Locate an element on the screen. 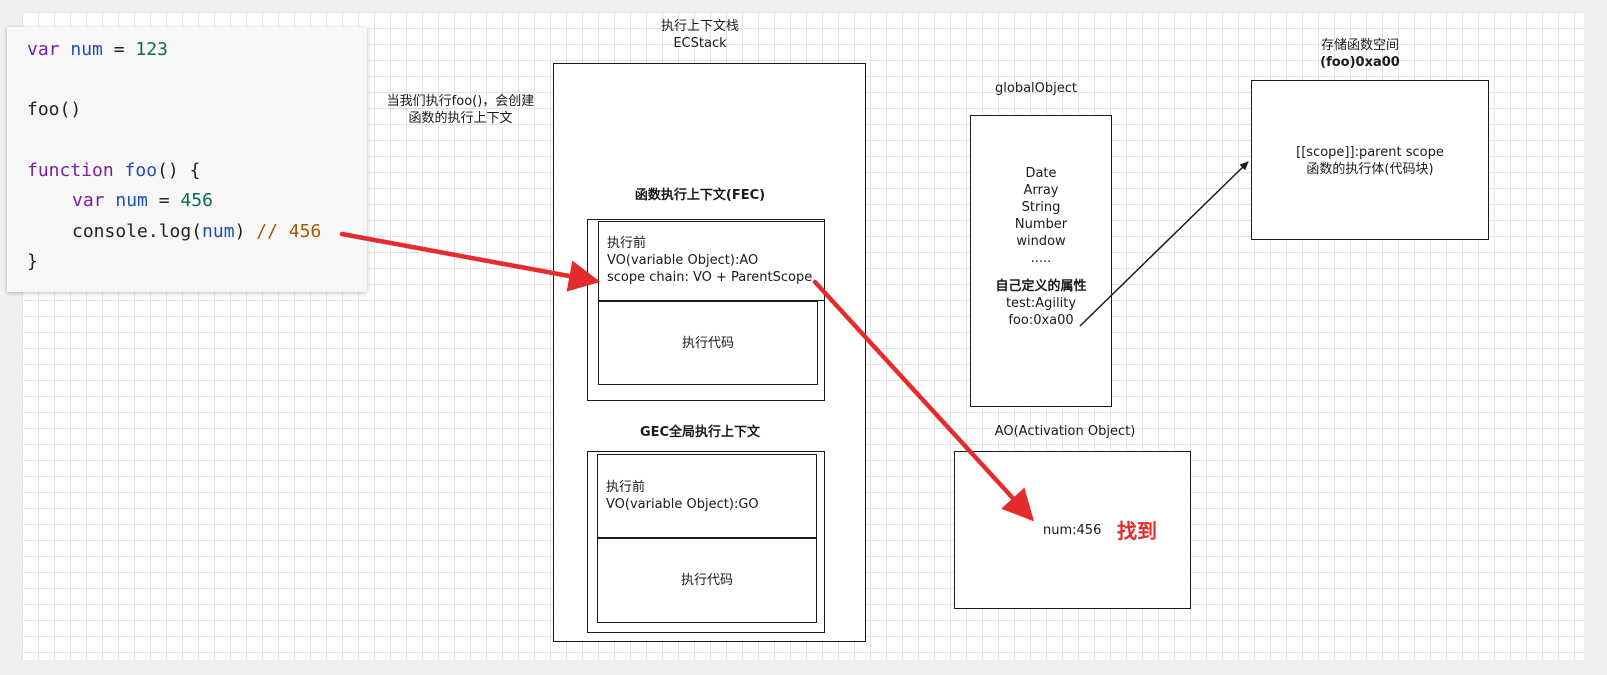 This screenshot has height=675, width=1607. global-builtin: Date is located at coordinates (1041, 173).